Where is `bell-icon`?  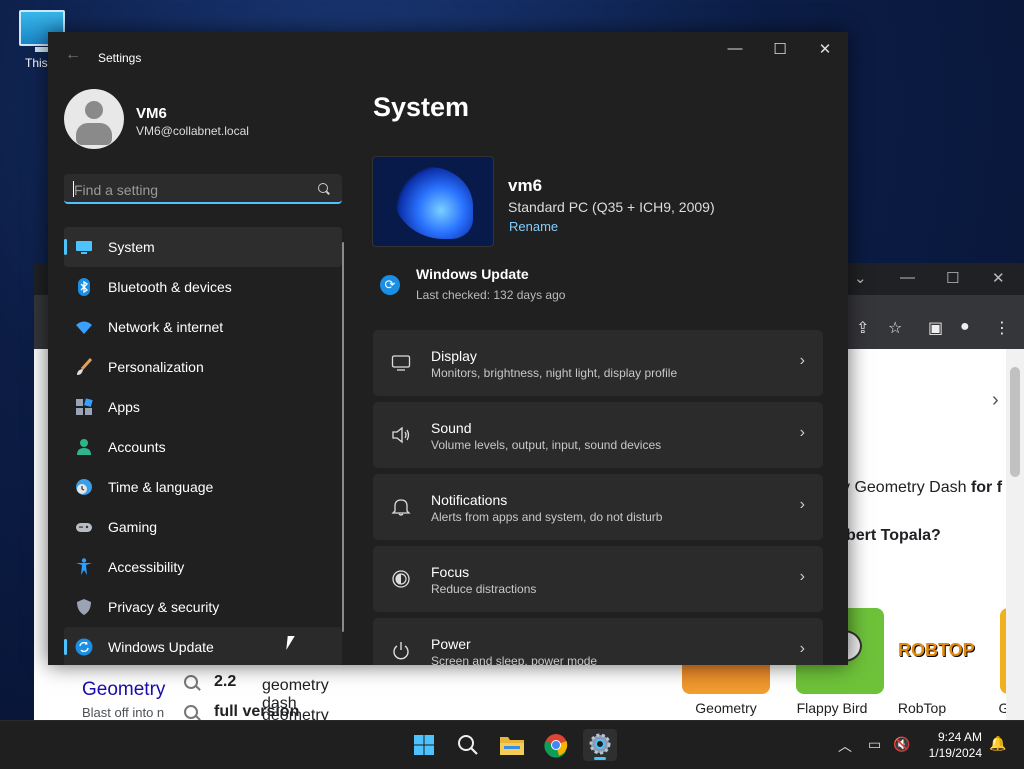 bell-icon is located at coordinates (401, 507).